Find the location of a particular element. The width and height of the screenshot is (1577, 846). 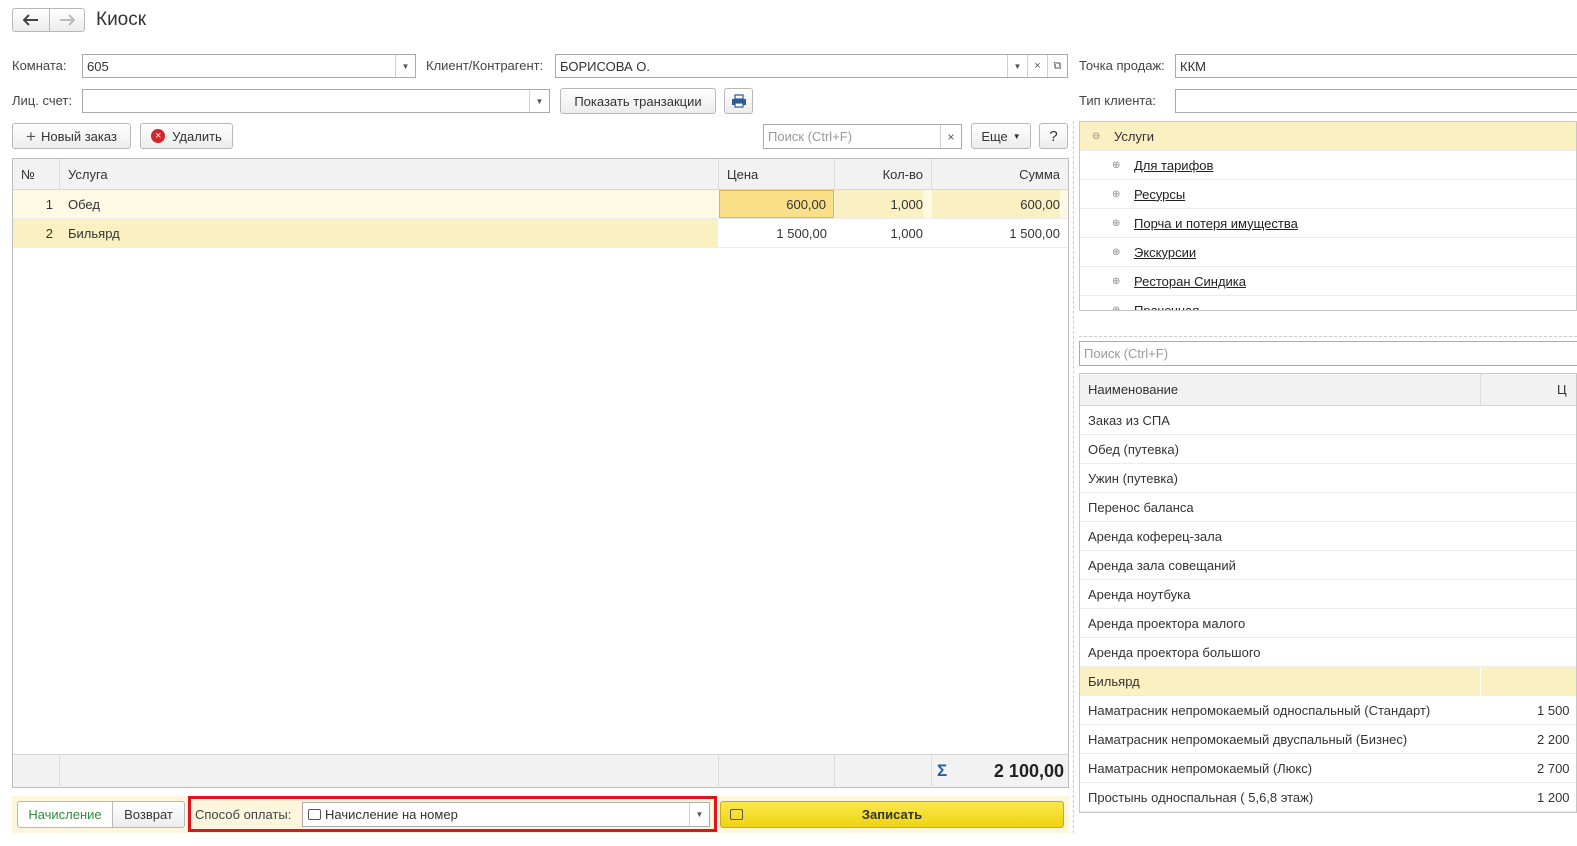

room-field: 605 ▼ is located at coordinates (249, 66).